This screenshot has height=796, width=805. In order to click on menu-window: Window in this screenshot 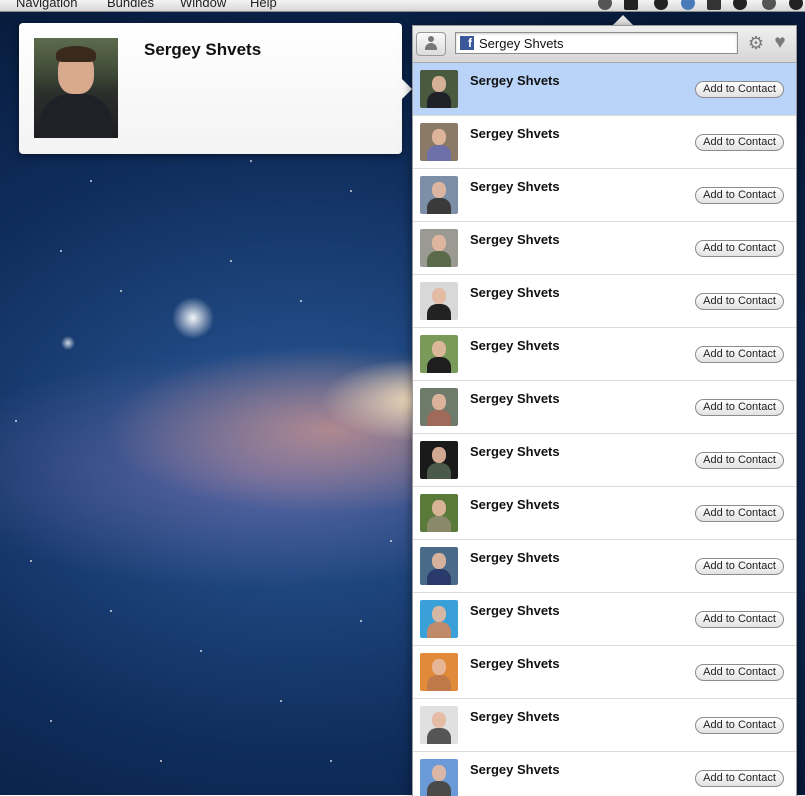, I will do `click(203, 5)`.